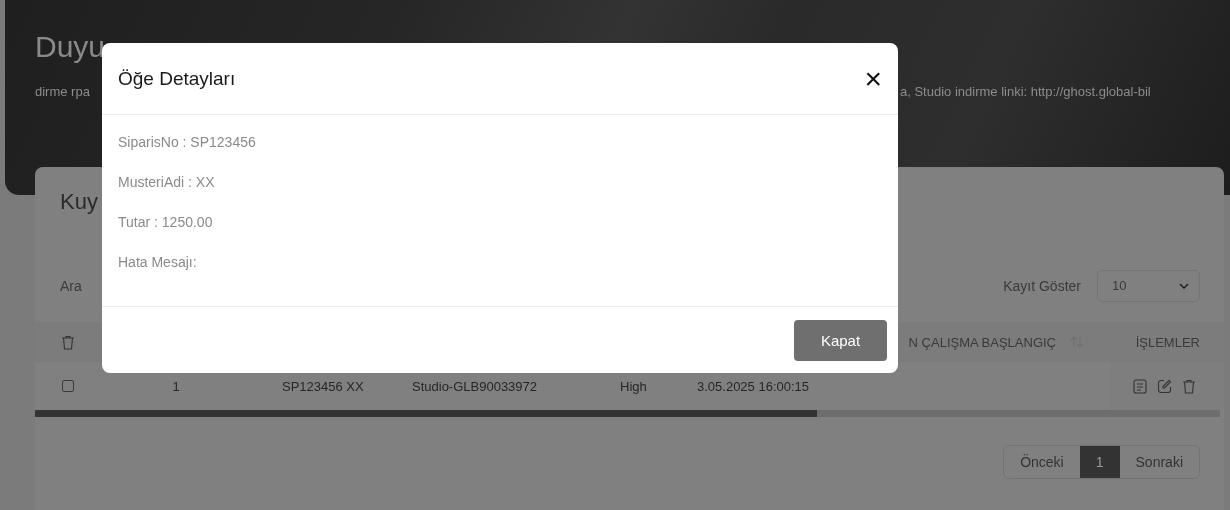  What do you see at coordinates (79, 201) in the screenshot?
I see `card-title: Kuy` at bounding box center [79, 201].